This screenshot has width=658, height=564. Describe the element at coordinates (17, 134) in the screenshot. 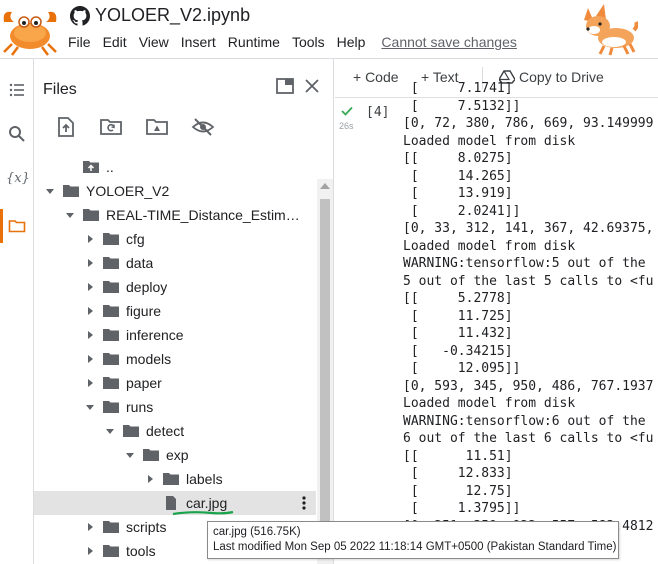

I see `search-icon` at that location.